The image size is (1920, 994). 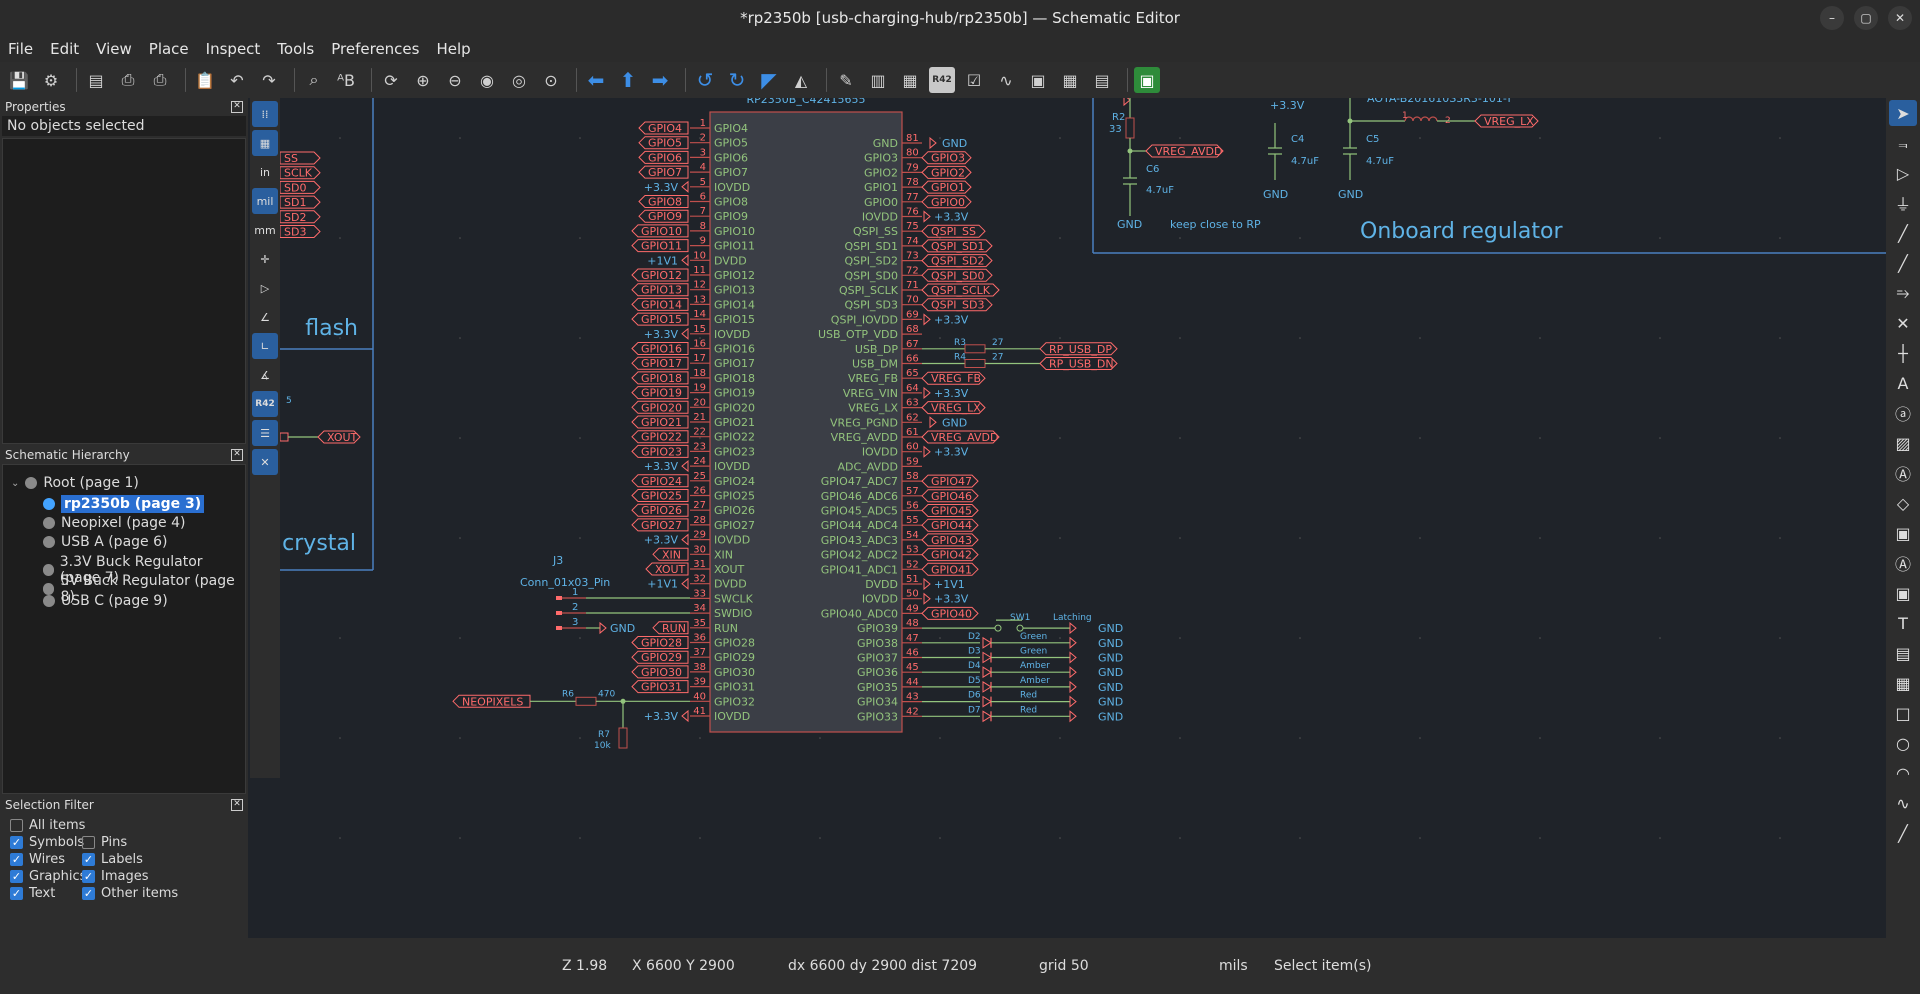 I want to click on rotate-ccw-icon: ↺, so click(x=705, y=80).